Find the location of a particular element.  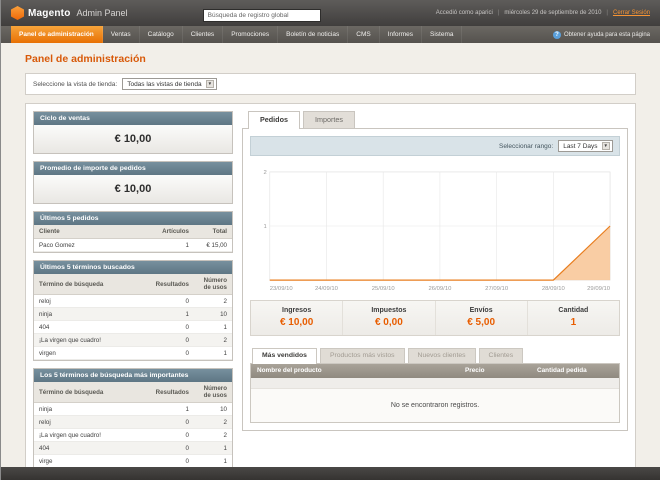

stat-label: Ingresos is located at coordinates (297, 310).